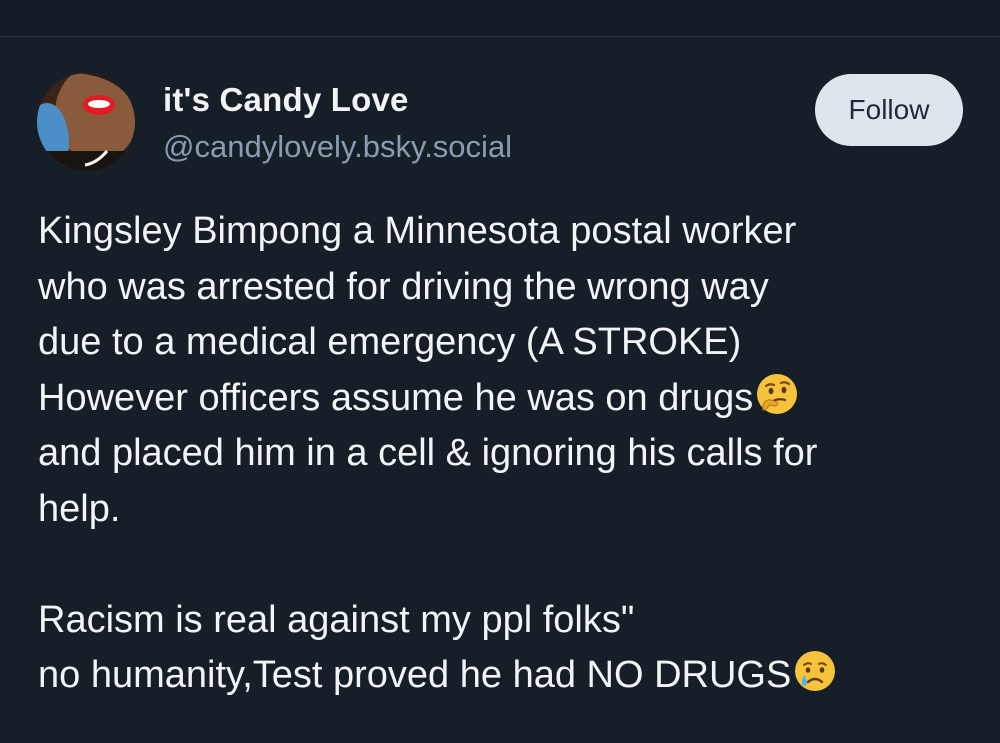  I want to click on post-line-with-emoji: no humanity,Test proved he had NO DRUGS, so click(503, 676).